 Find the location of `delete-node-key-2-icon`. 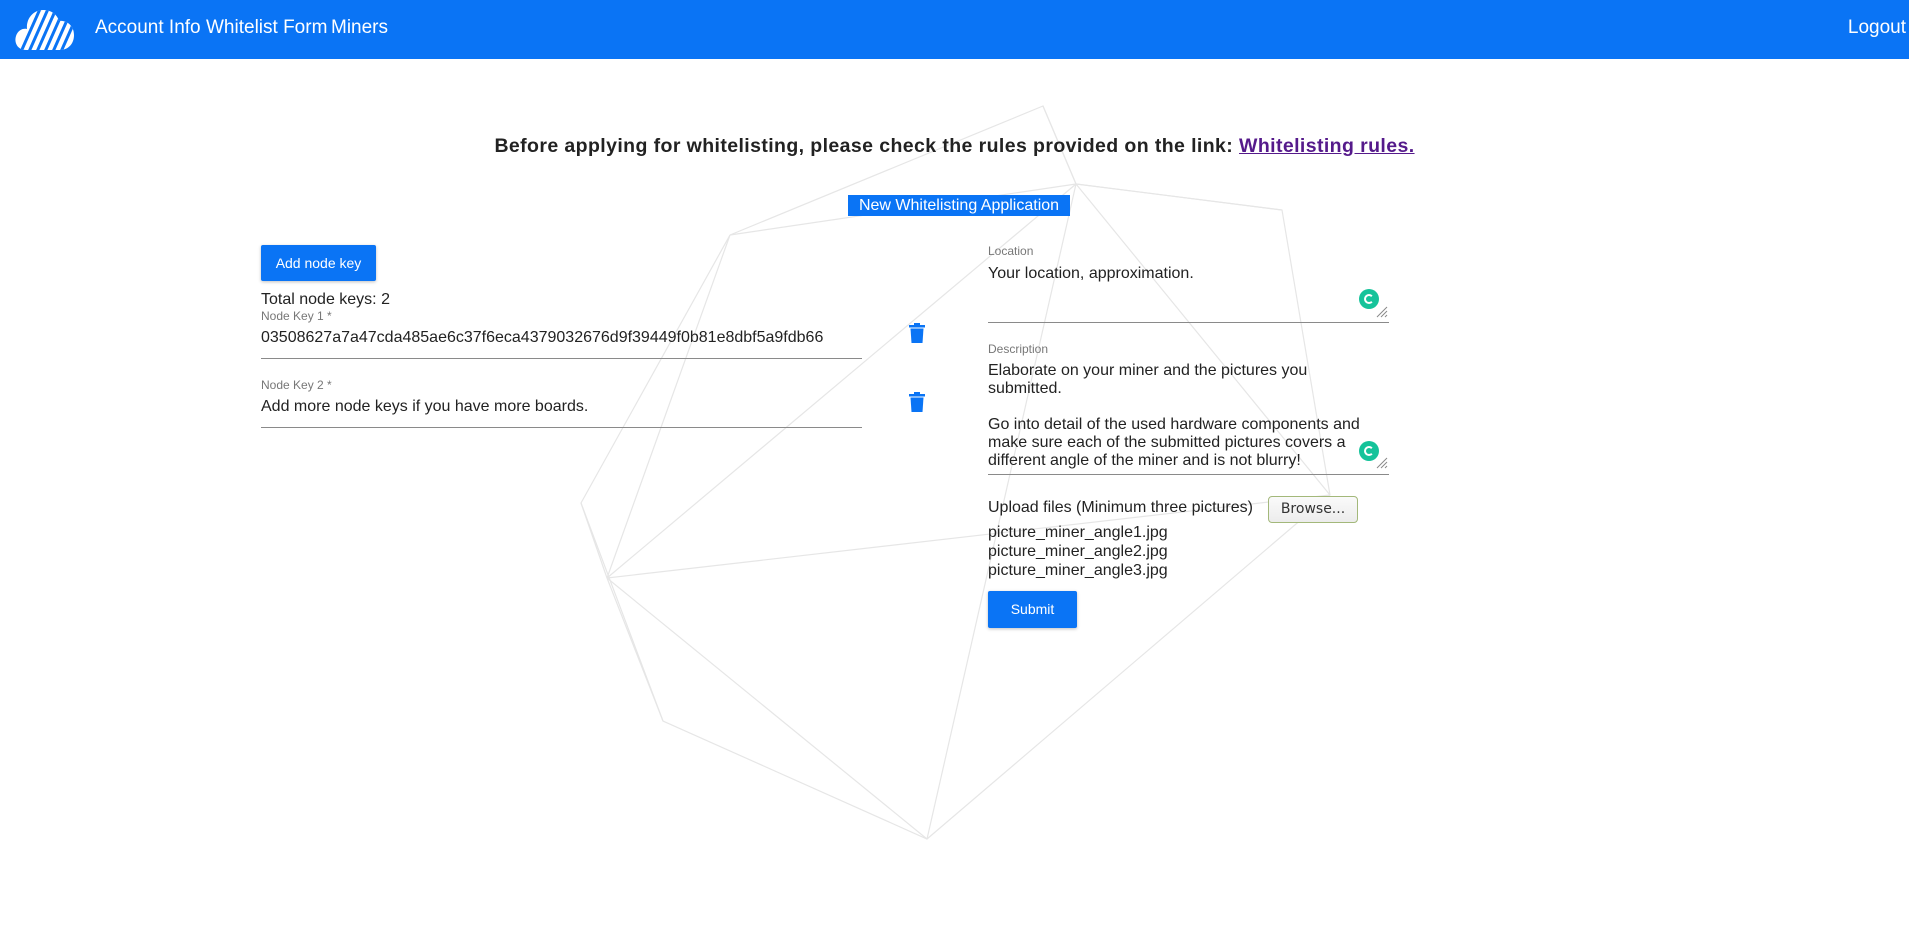

delete-node-key-2-icon is located at coordinates (917, 402).